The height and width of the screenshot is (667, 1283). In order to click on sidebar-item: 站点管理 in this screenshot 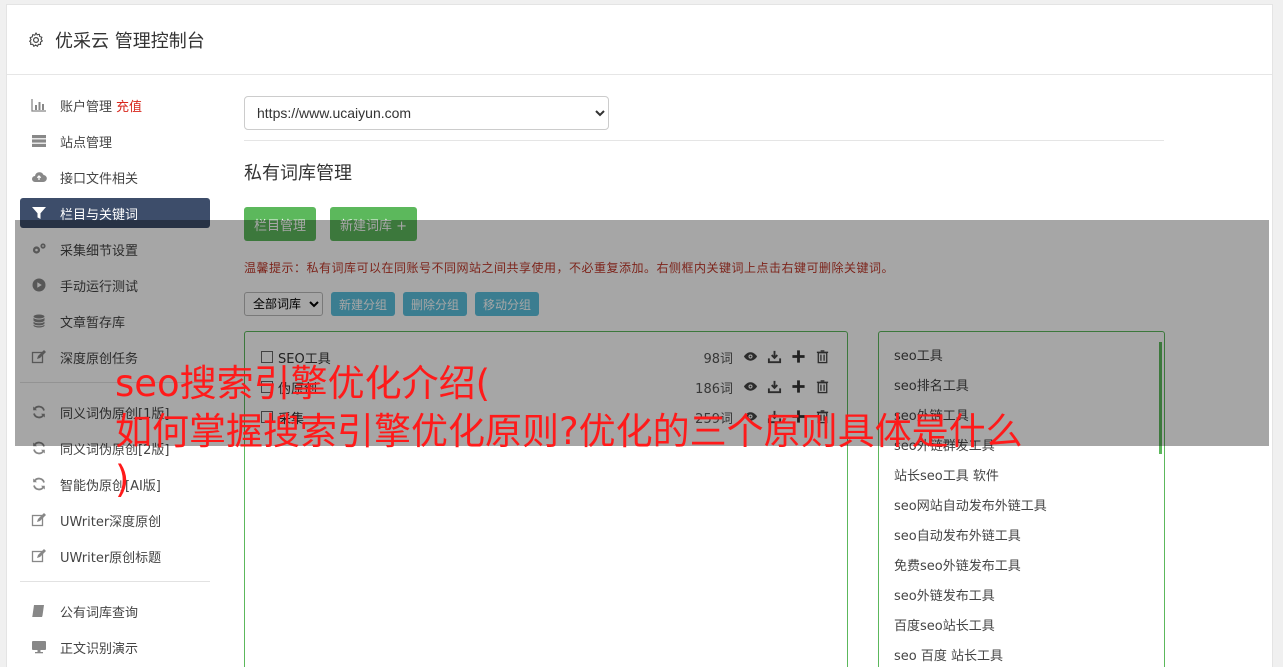, I will do `click(115, 141)`.